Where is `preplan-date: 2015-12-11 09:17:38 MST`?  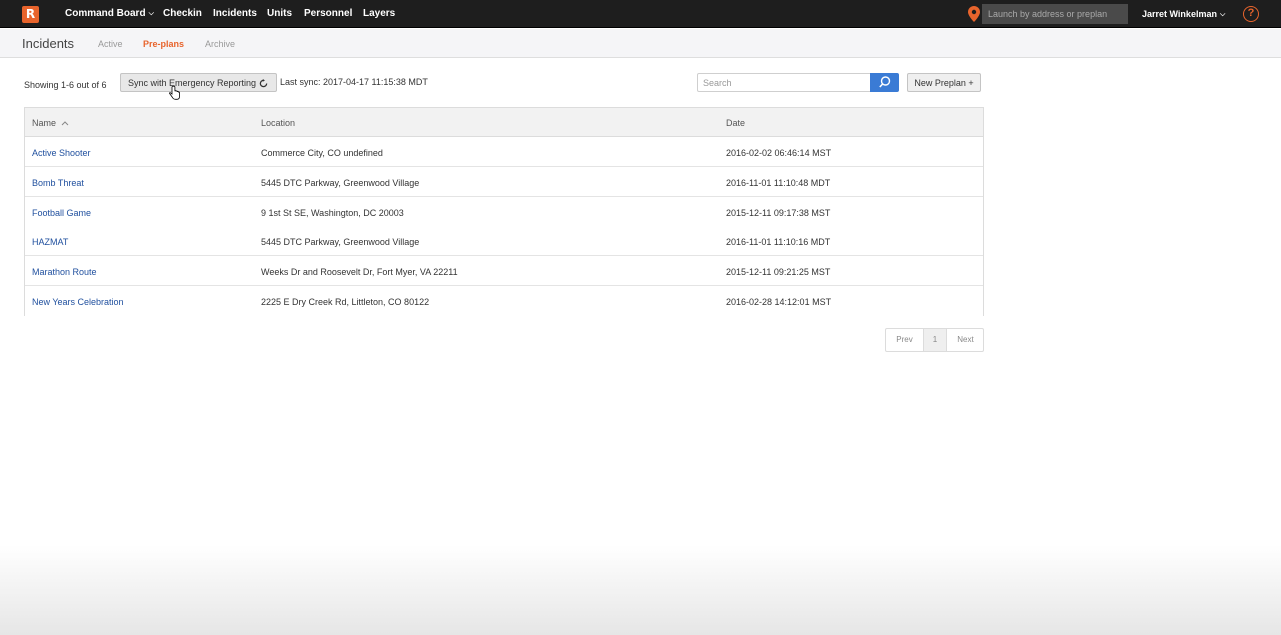
preplan-date: 2015-12-11 09:17:38 MST is located at coordinates (778, 213).